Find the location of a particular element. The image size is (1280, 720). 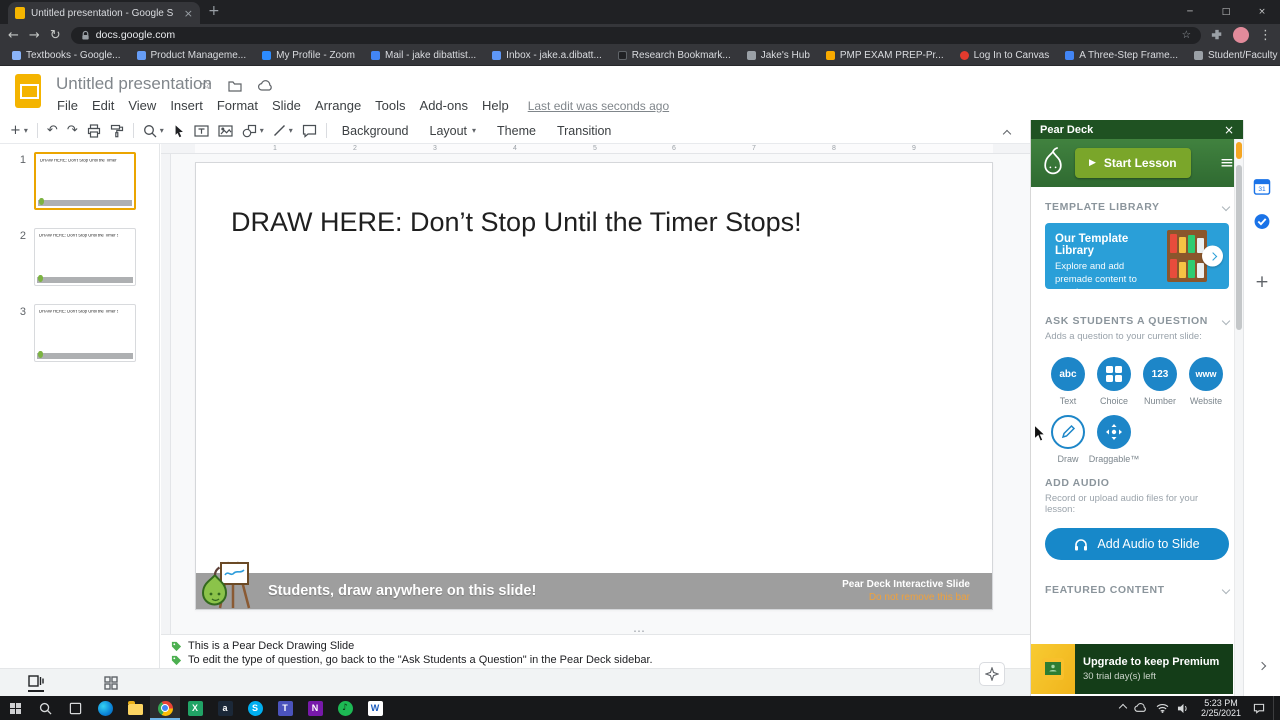

notifications-icon is located at coordinates (1259, 708).